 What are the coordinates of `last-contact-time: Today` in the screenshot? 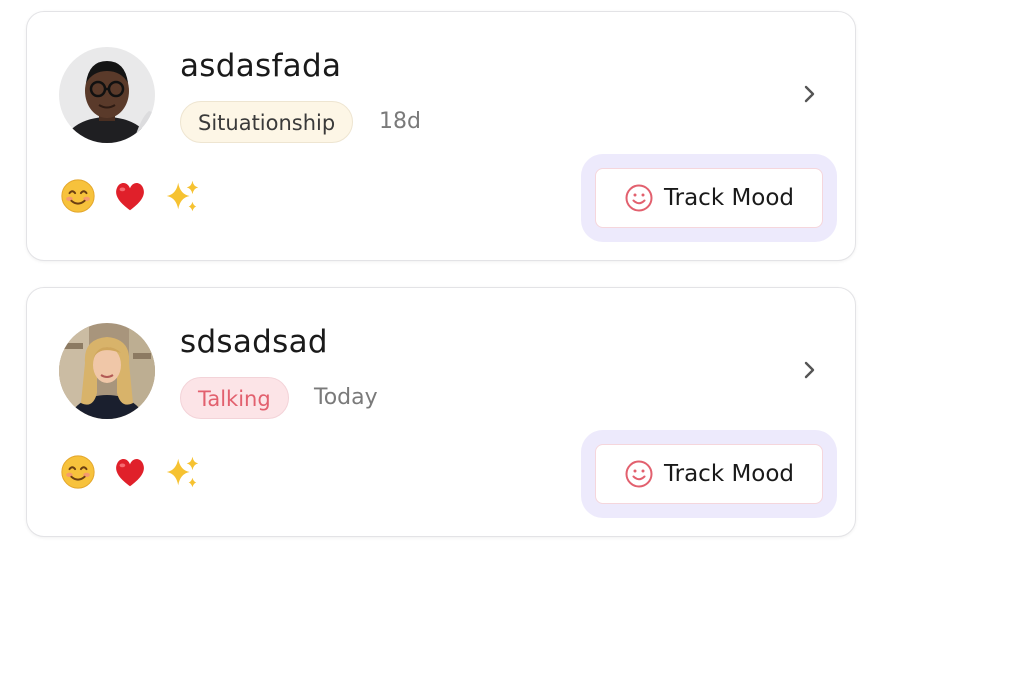 It's located at (346, 397).